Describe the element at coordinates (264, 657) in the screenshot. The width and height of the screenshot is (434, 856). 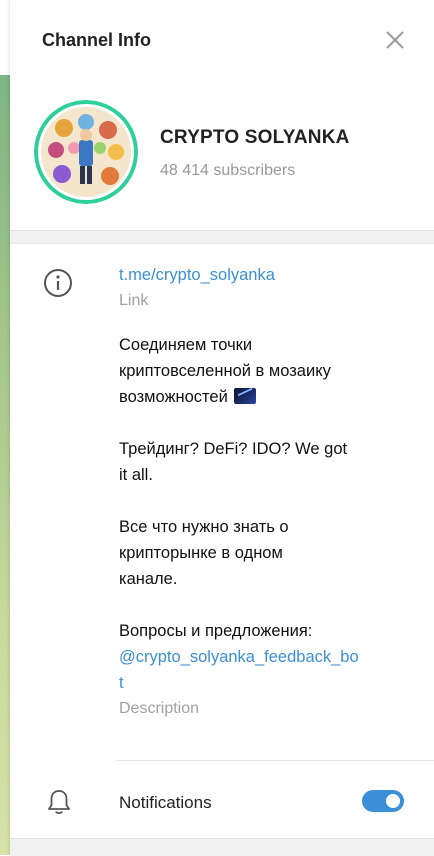
I see `feedback-bot-link: @crypto_solyanka_feedback_bo` at that location.